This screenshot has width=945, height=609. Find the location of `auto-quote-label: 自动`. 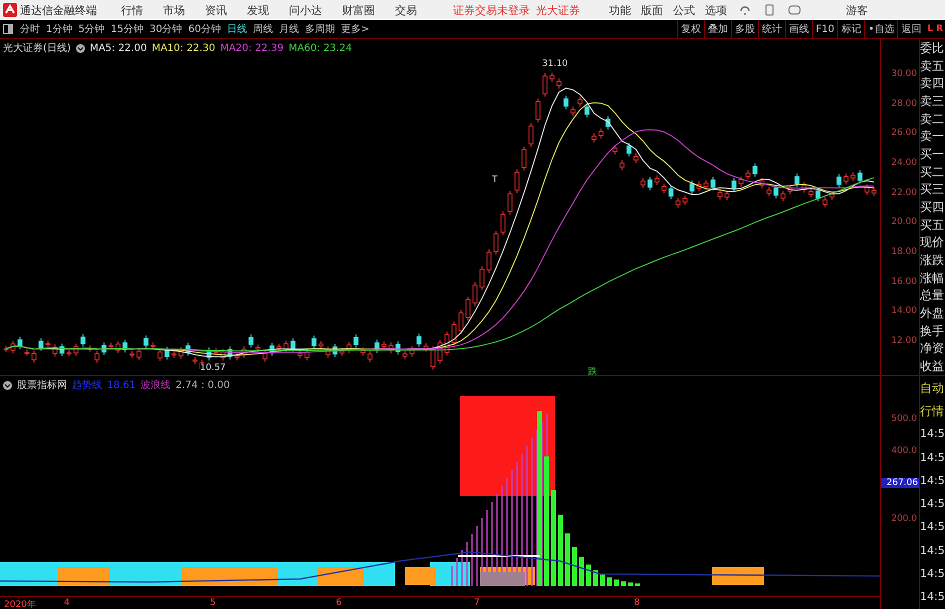

auto-quote-label: 自动 is located at coordinates (932, 387).